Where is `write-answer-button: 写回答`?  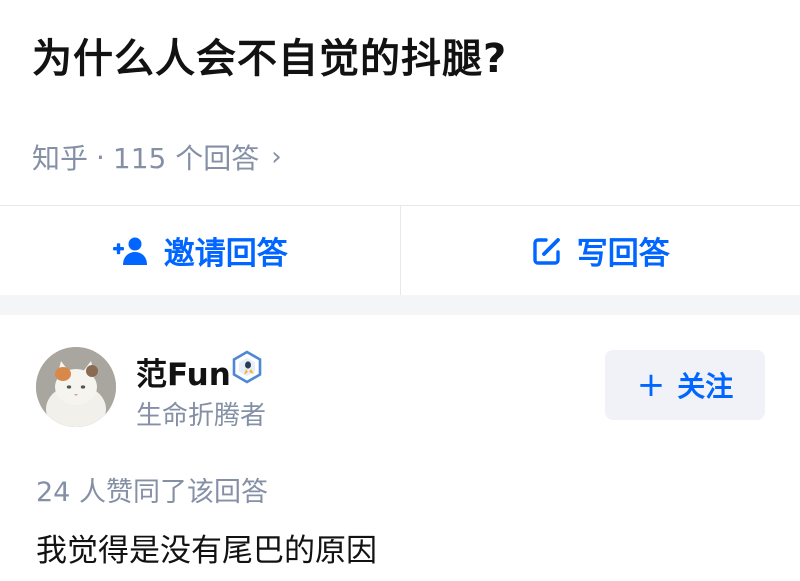 write-answer-button: 写回答 is located at coordinates (599, 250).